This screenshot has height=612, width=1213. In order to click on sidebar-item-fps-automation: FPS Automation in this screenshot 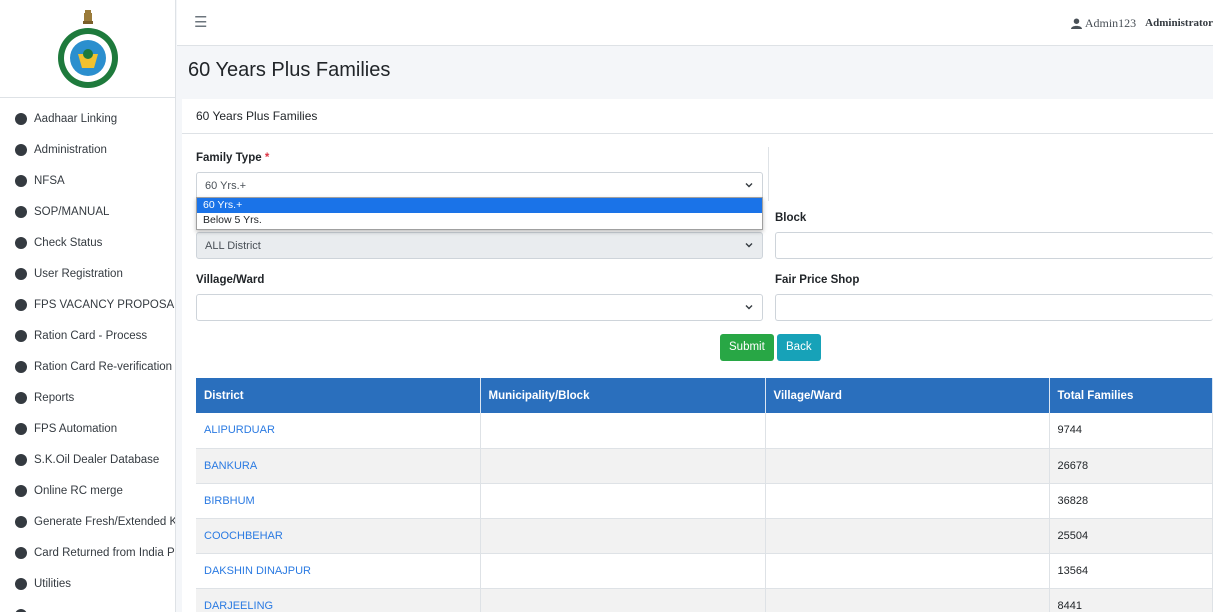, I will do `click(87, 428)`.